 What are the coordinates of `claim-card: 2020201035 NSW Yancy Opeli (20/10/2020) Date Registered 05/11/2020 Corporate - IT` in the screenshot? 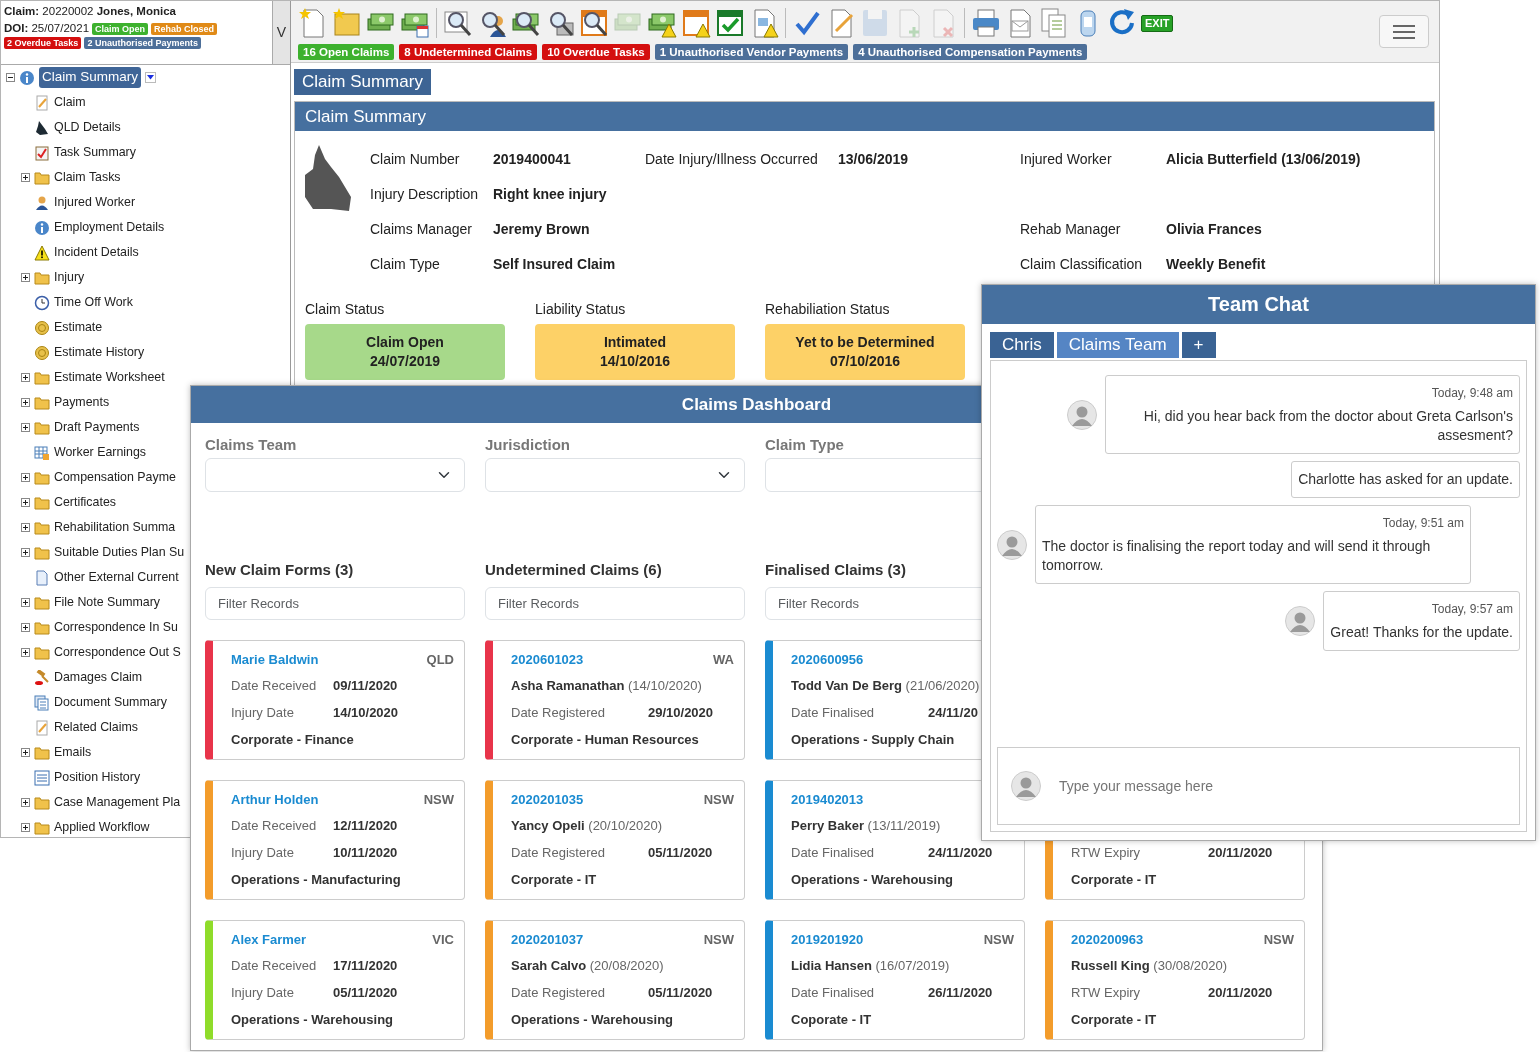 It's located at (615, 840).